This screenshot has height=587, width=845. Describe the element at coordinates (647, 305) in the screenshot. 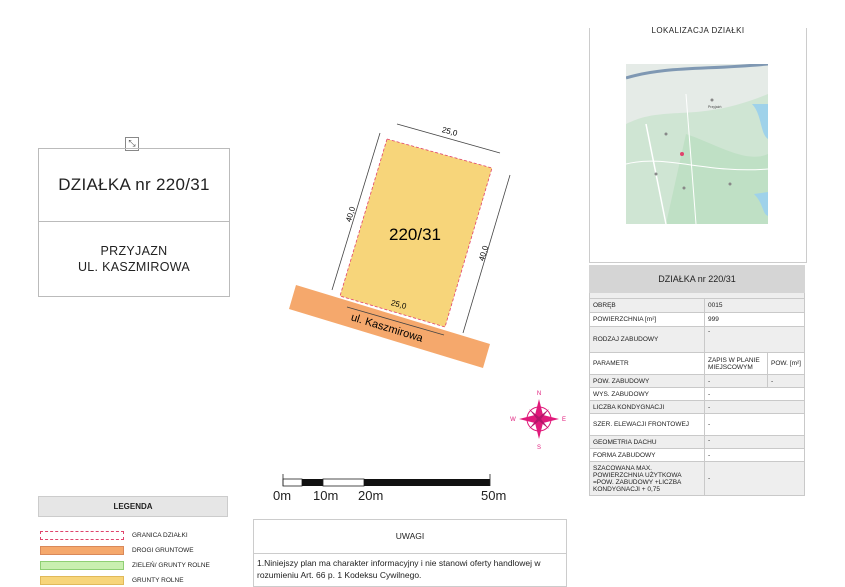

I see `info-label: OBRĘB` at that location.